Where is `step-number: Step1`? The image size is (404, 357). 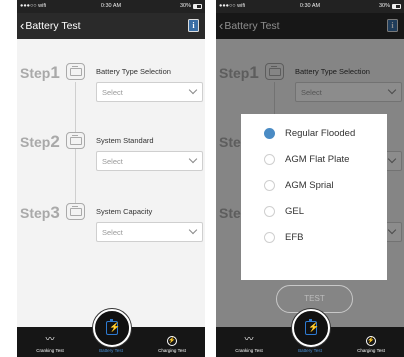
step-number: Step1 is located at coordinates (40, 72).